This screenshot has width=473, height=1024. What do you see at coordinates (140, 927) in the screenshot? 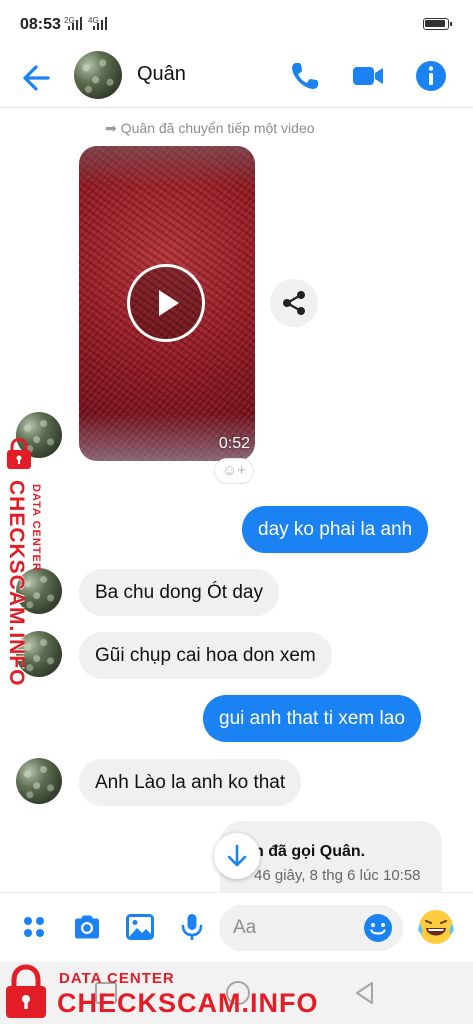
I see `image-icon` at bounding box center [140, 927].